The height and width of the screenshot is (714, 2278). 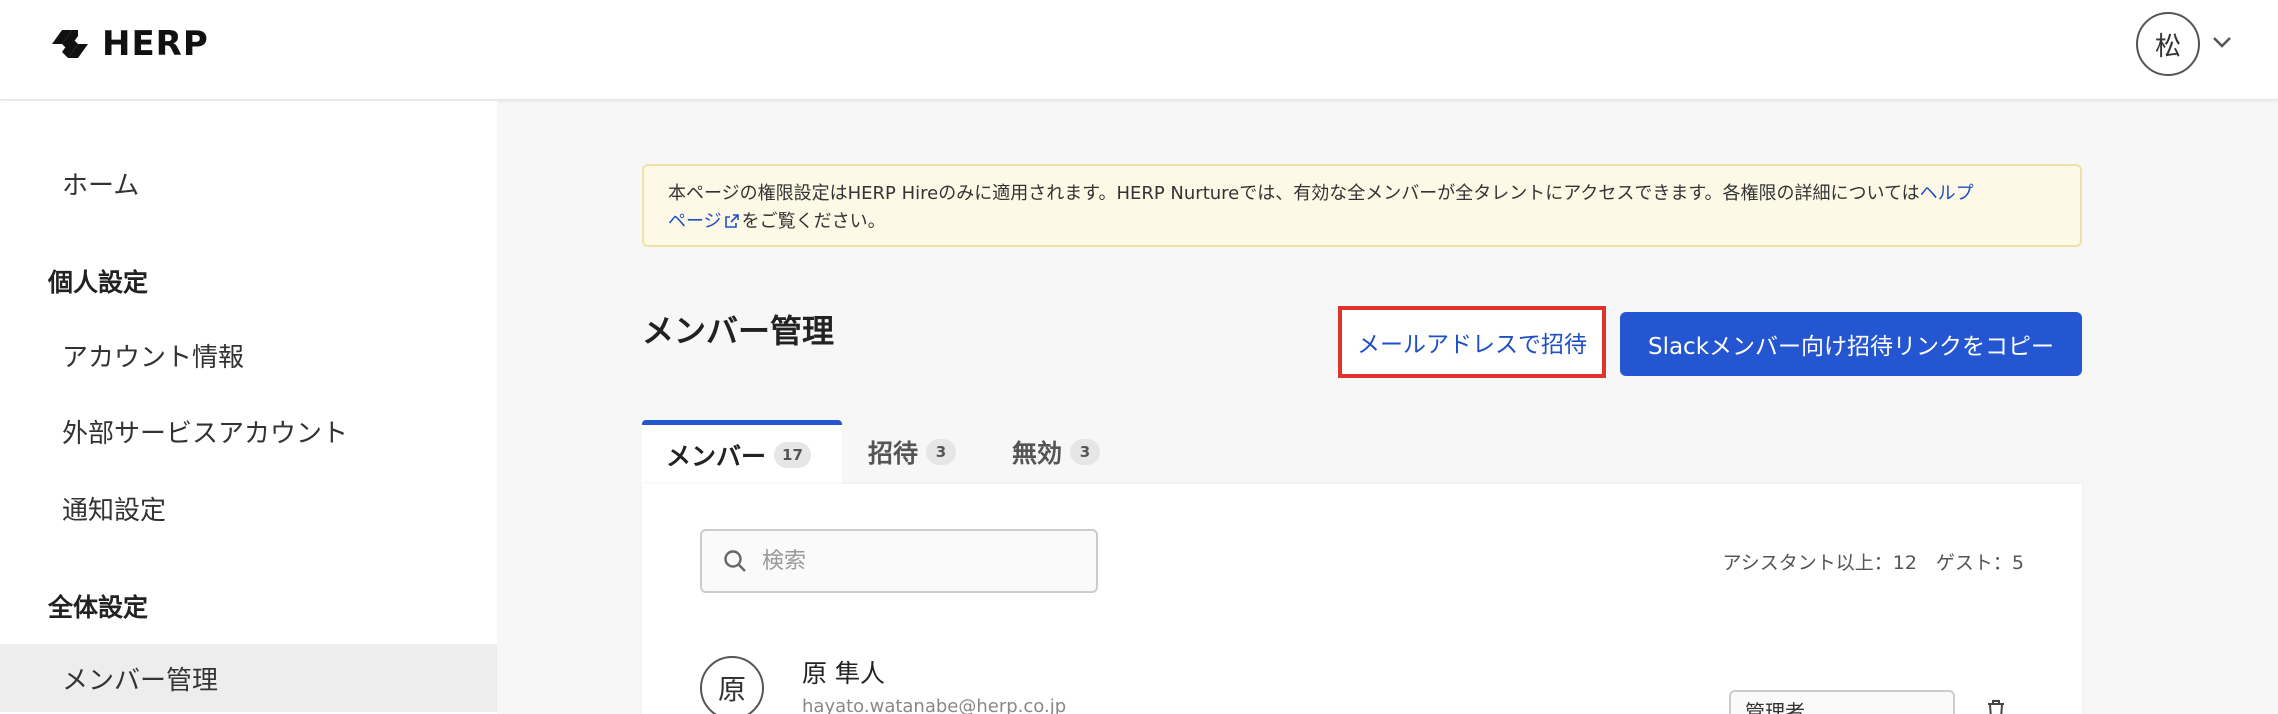 What do you see at coordinates (695, 221) in the screenshot?
I see `help-link-text: ページ` at bounding box center [695, 221].